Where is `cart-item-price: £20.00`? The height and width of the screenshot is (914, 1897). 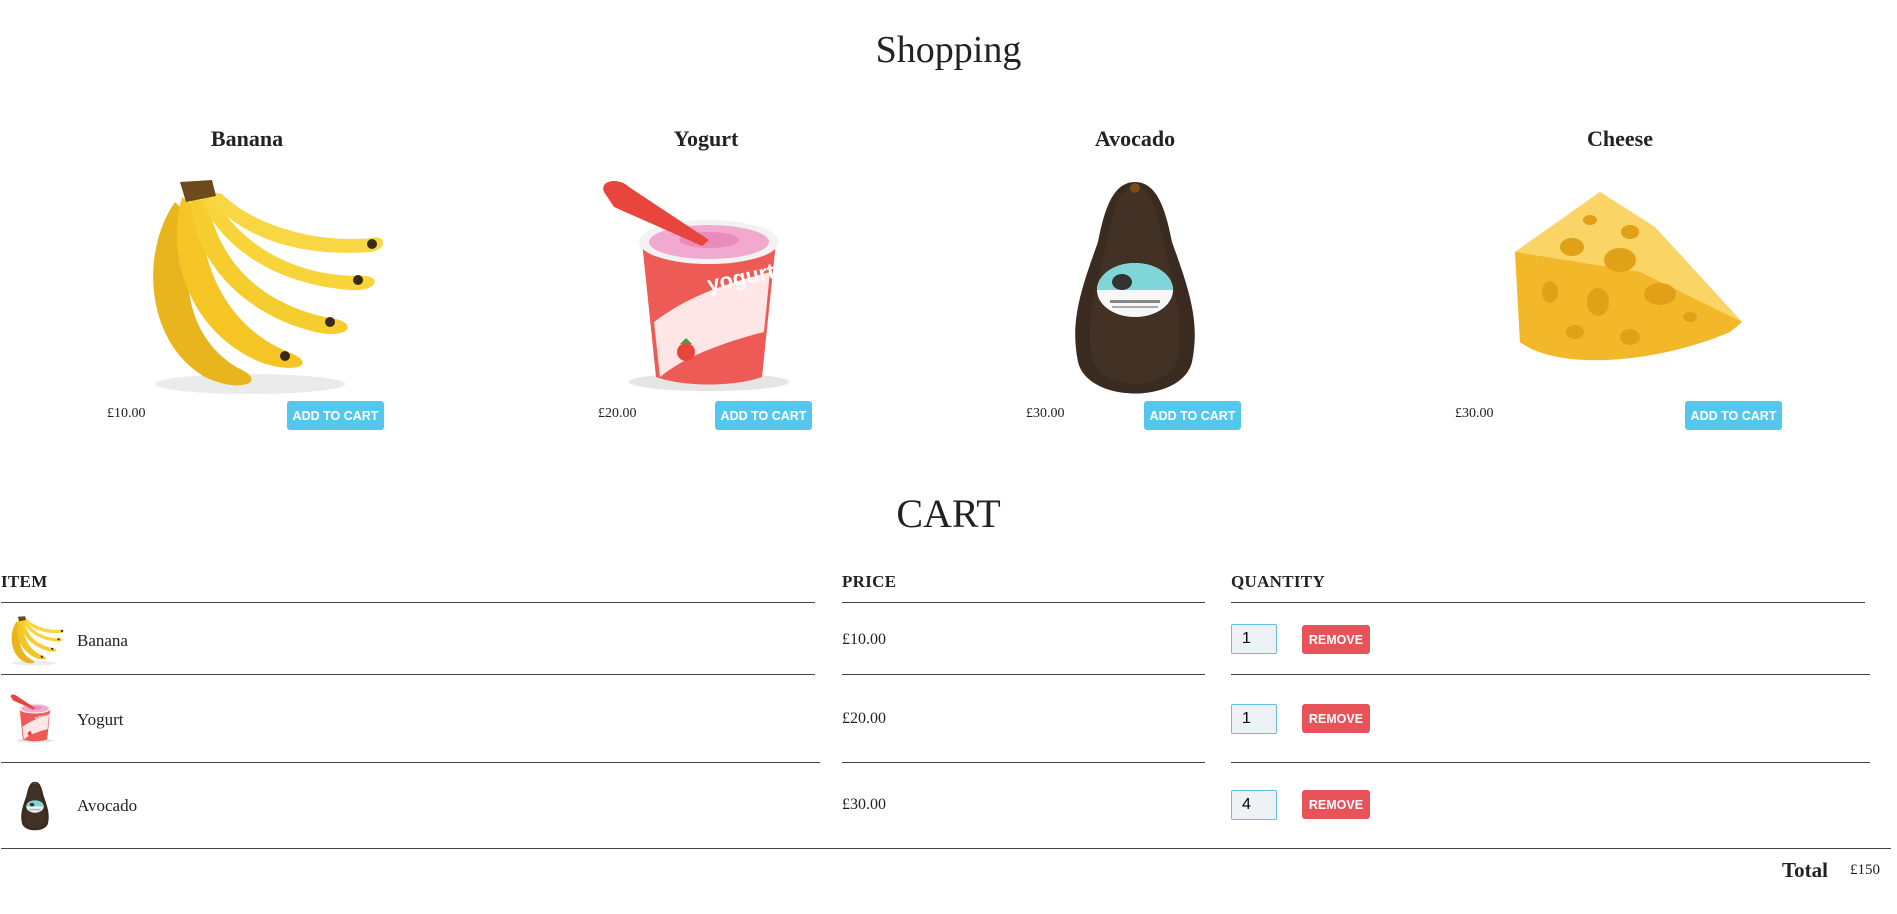
cart-item-price: £20.00 is located at coordinates (864, 718).